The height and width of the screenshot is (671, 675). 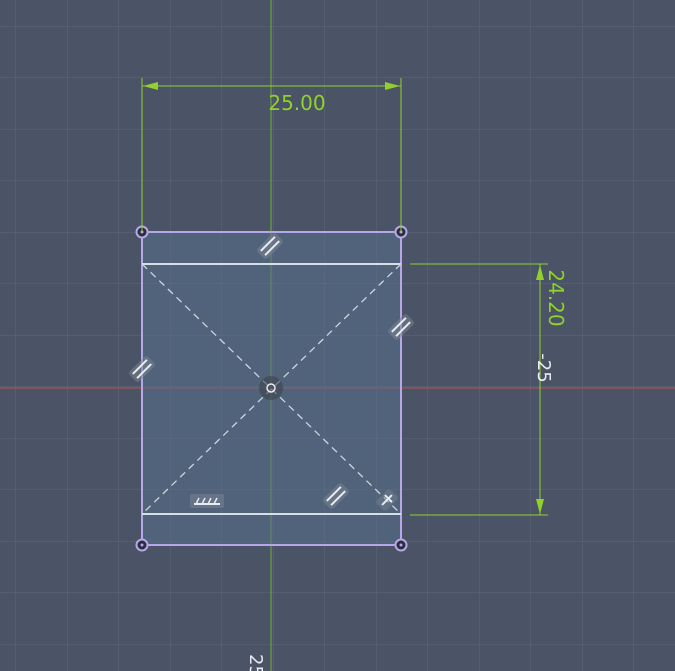 I want to click on horizontal-constraint-icon, so click(x=207, y=501).